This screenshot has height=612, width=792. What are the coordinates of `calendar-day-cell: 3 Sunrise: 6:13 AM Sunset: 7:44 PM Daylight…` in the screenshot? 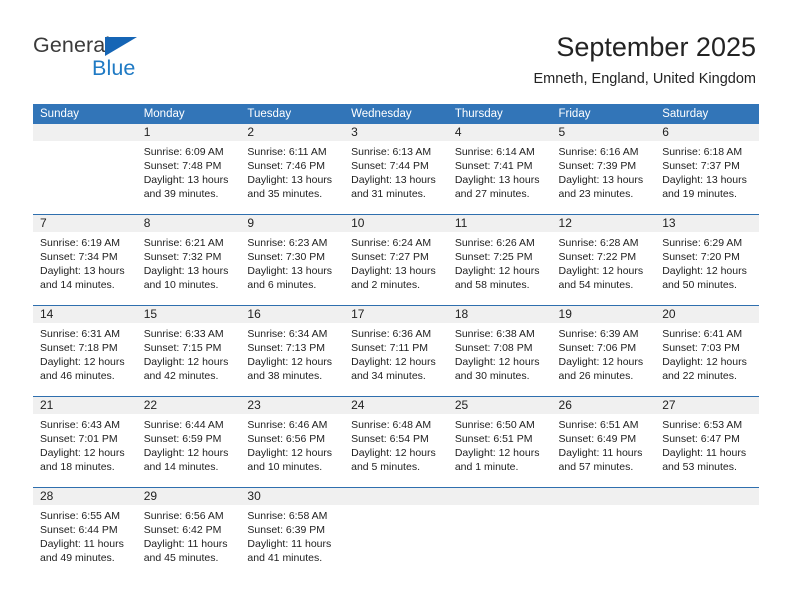 It's located at (396, 169).